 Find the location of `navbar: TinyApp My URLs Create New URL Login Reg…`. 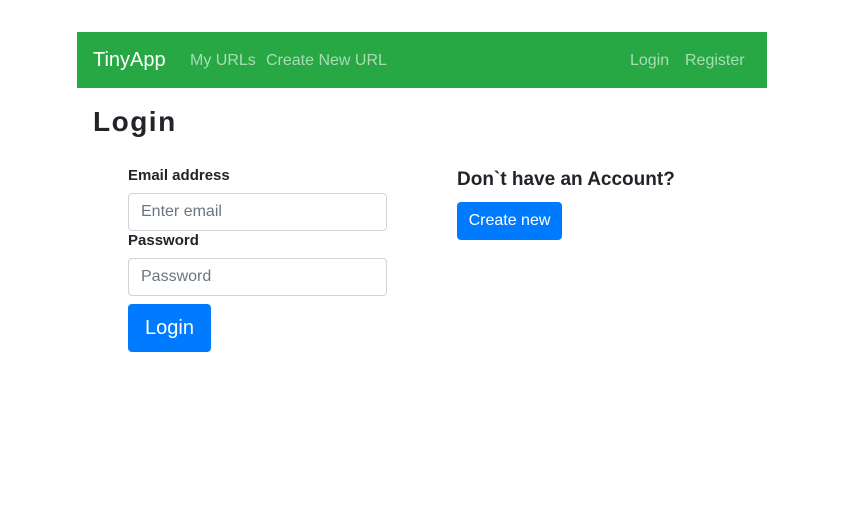

navbar: TinyApp My URLs Create New URL Login Reg… is located at coordinates (422, 60).